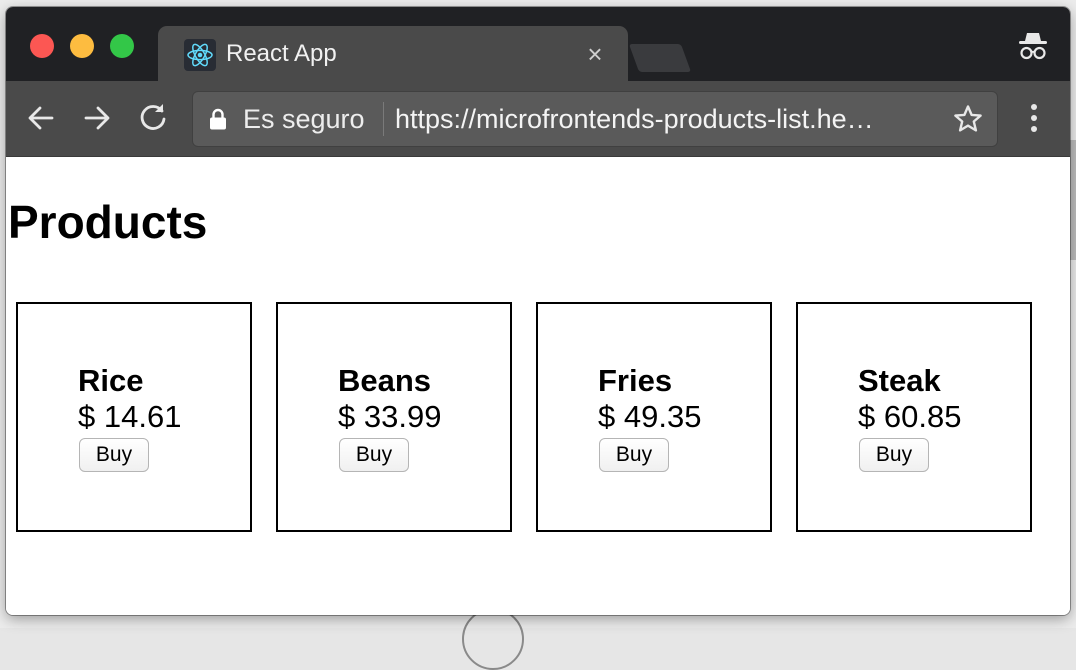 This screenshot has width=1076, height=670. What do you see at coordinates (390, 416) in the screenshot?
I see `product-price: $ 33.99` at bounding box center [390, 416].